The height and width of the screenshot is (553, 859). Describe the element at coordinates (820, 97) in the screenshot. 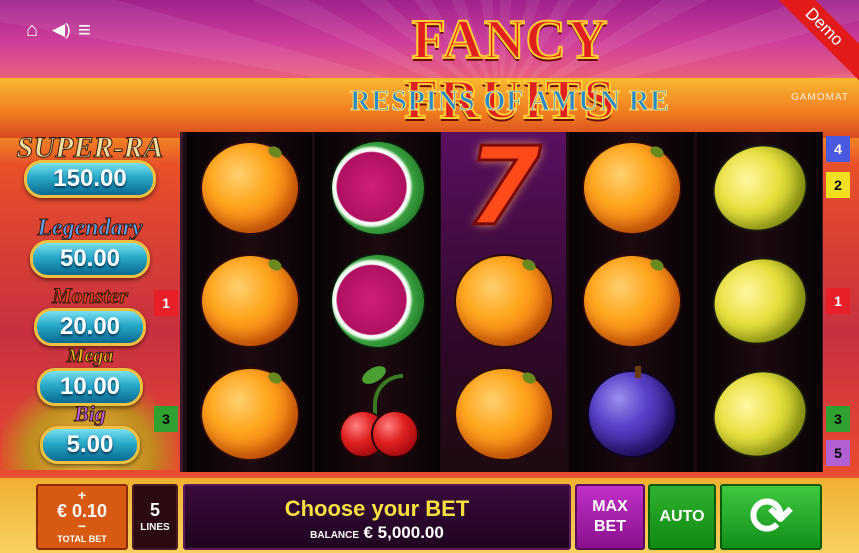

I see `brand-logo: GAMOMAT` at that location.